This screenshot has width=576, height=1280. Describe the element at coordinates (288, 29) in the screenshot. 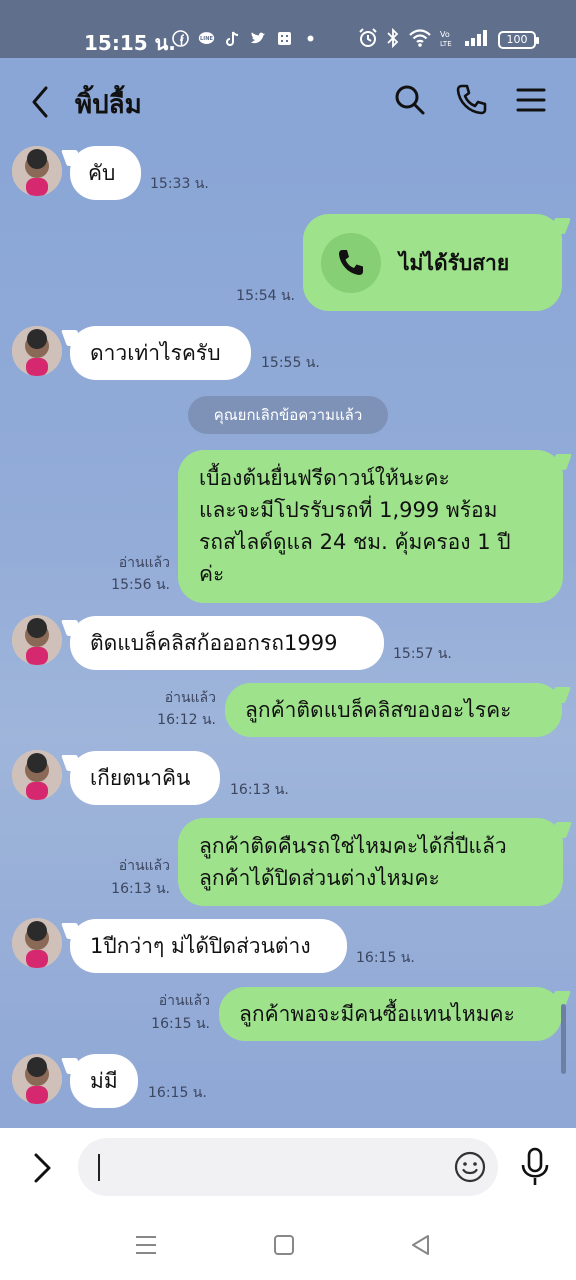

I see `status-bar: 15:15 น. LINE Vo LTE 100` at that location.